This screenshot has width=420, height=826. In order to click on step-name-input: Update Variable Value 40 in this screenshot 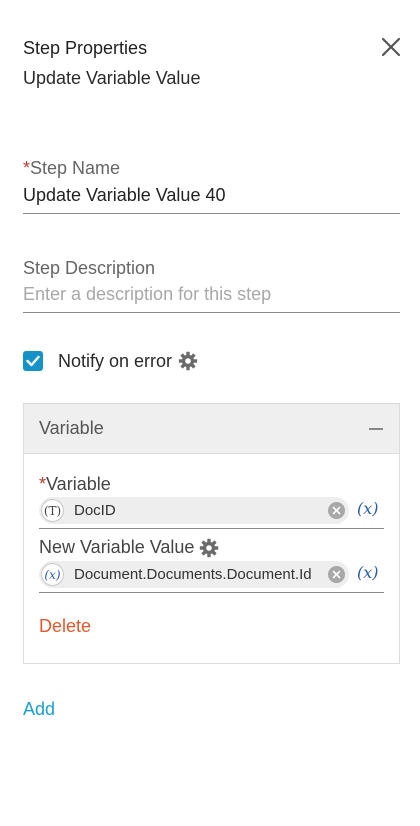, I will do `click(211, 199)`.